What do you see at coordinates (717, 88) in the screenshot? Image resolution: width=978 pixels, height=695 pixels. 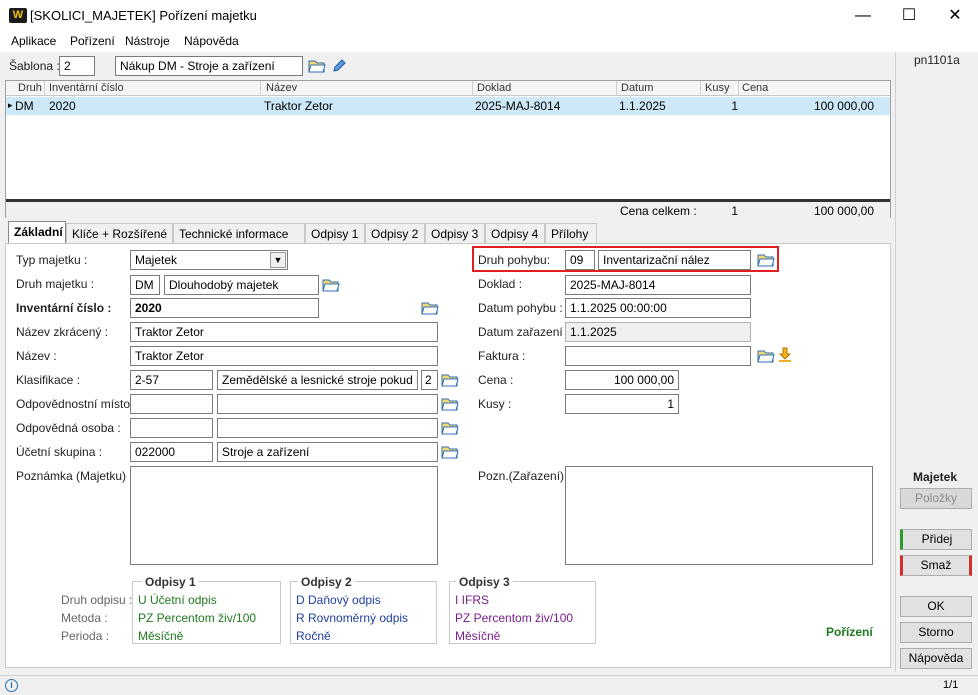 I see `col-kusy: Kusy` at bounding box center [717, 88].